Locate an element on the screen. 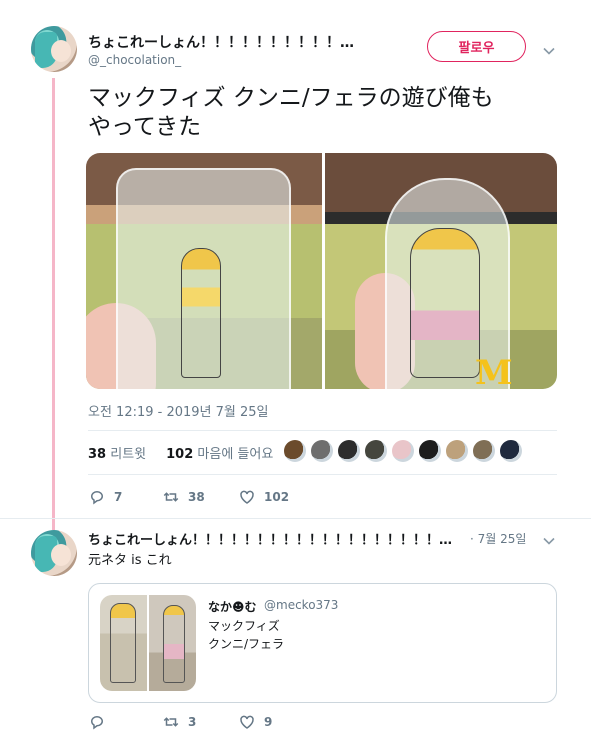 This screenshot has height=742, width=591. quoted-author-name: なか☻む is located at coordinates (232, 607).